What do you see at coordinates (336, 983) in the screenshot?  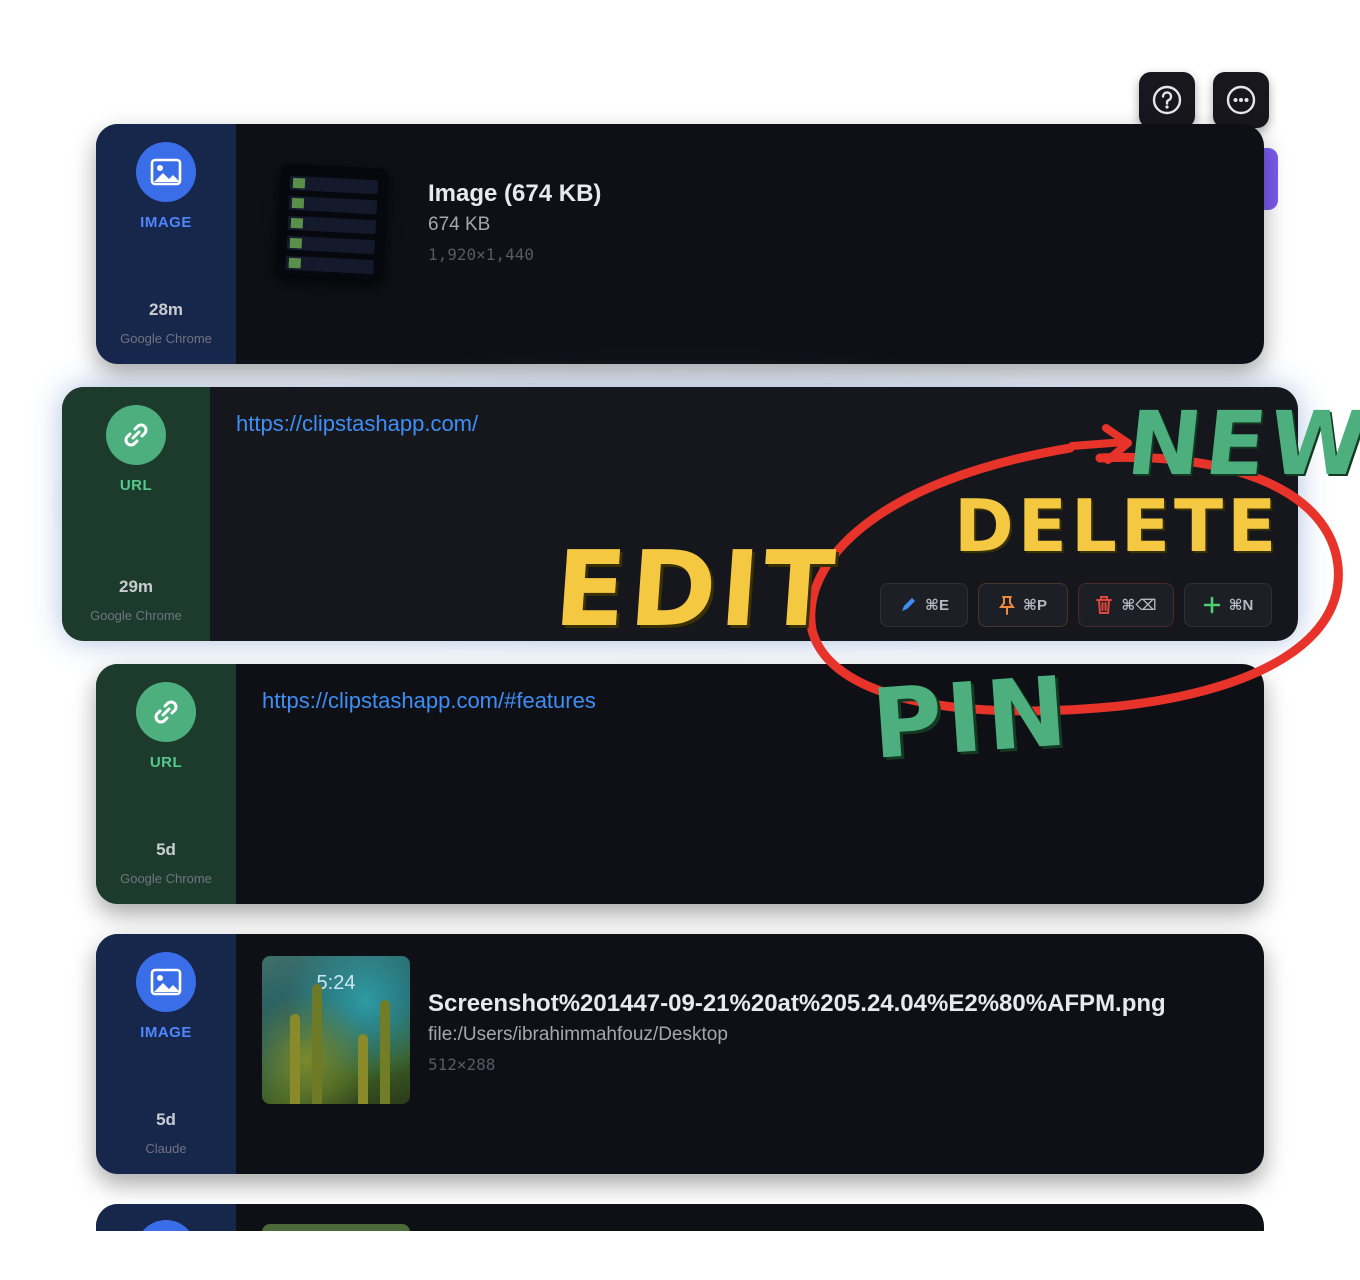 I see `thumbnail-clock: 5:24` at bounding box center [336, 983].